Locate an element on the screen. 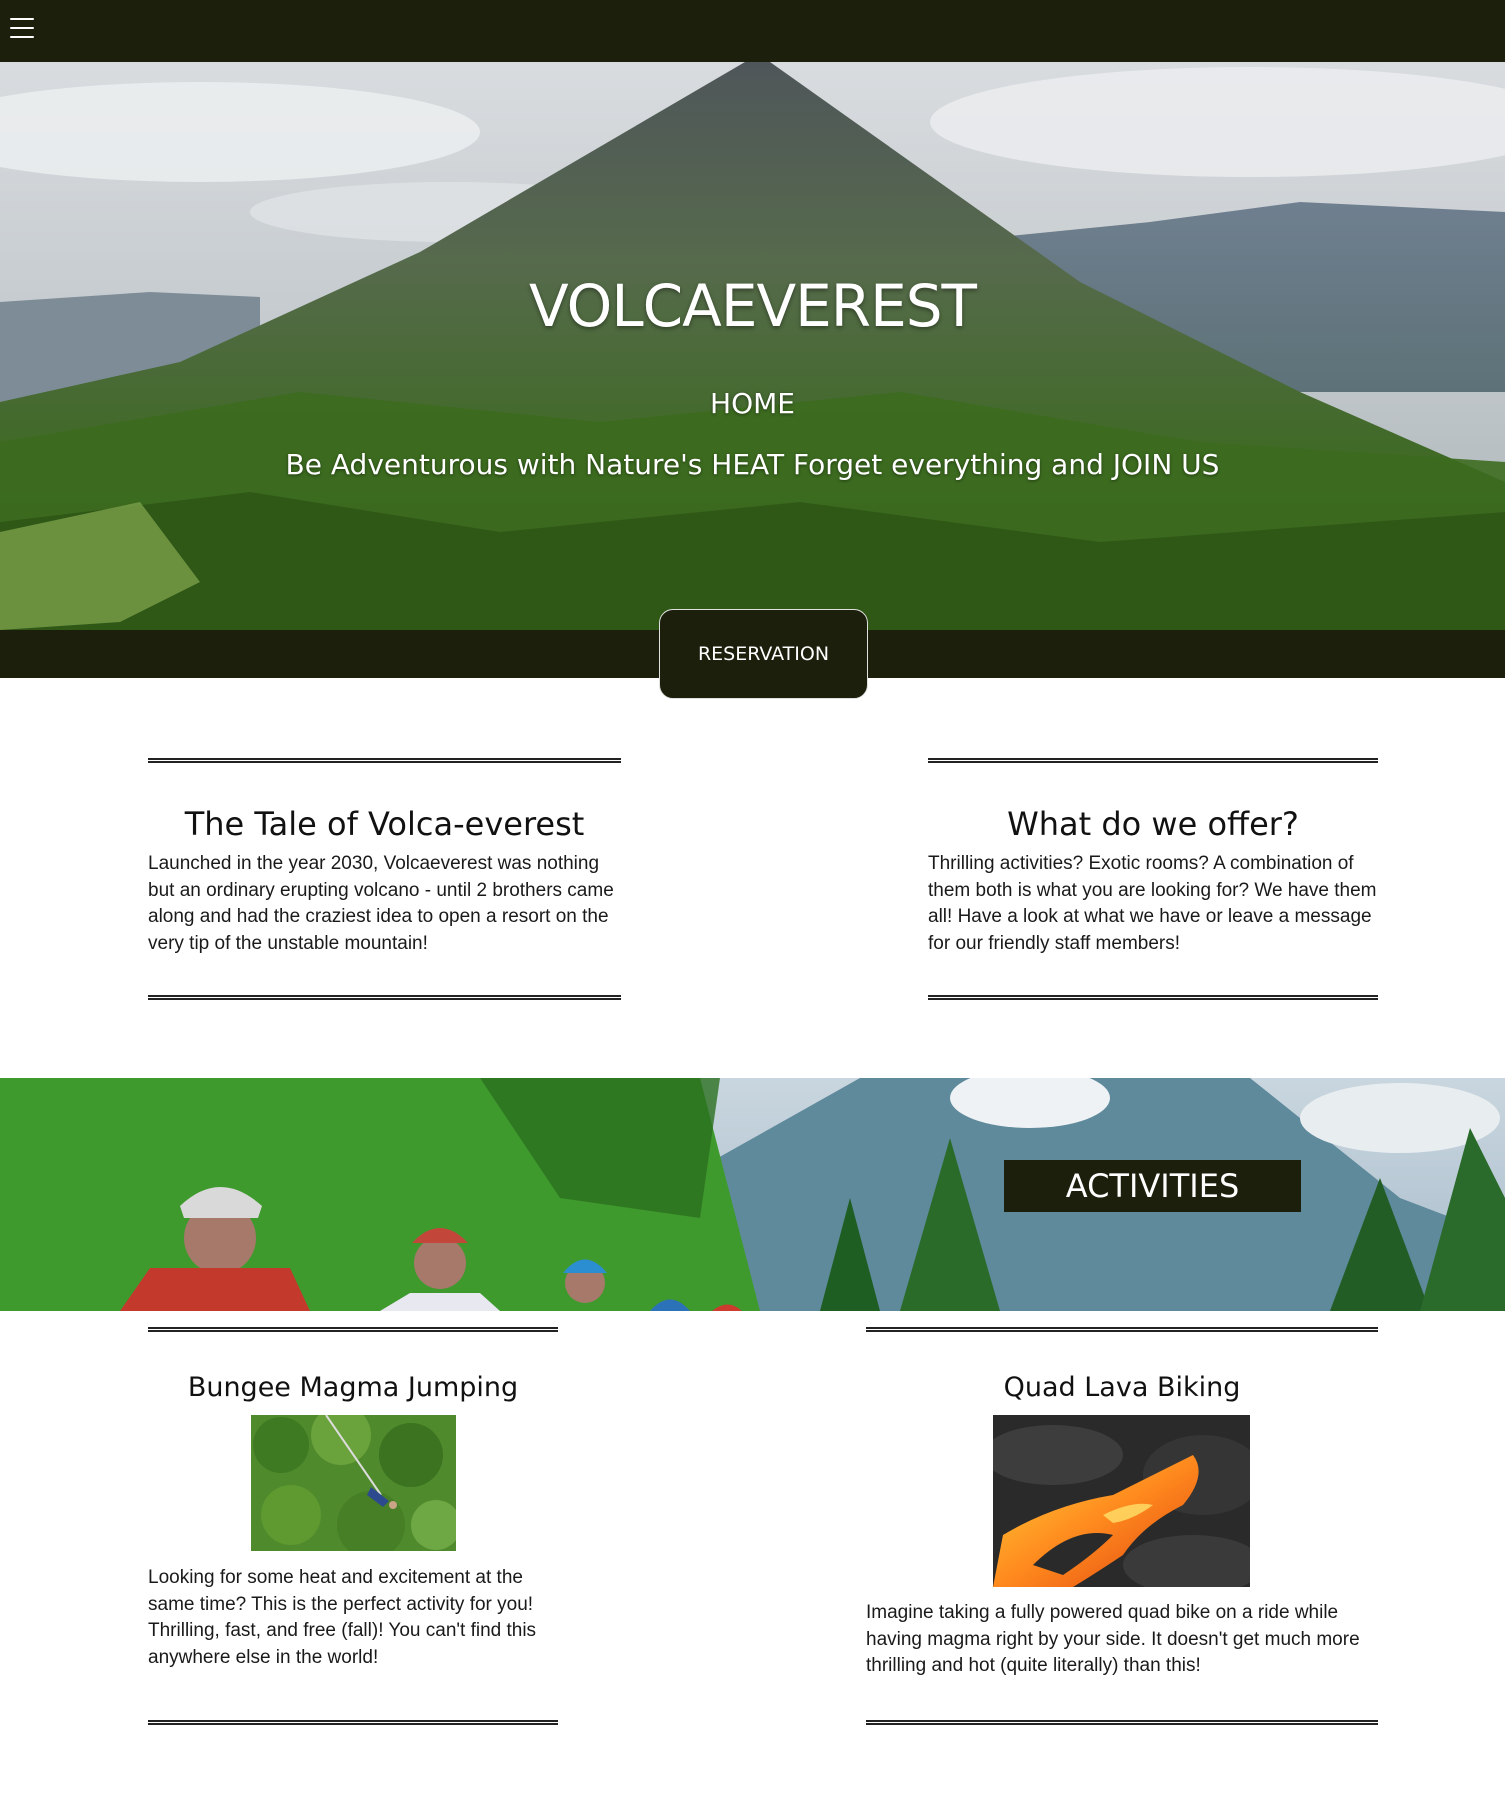 This screenshot has height=1802, width=1505. quad-image is located at coordinates (1121, 1501).